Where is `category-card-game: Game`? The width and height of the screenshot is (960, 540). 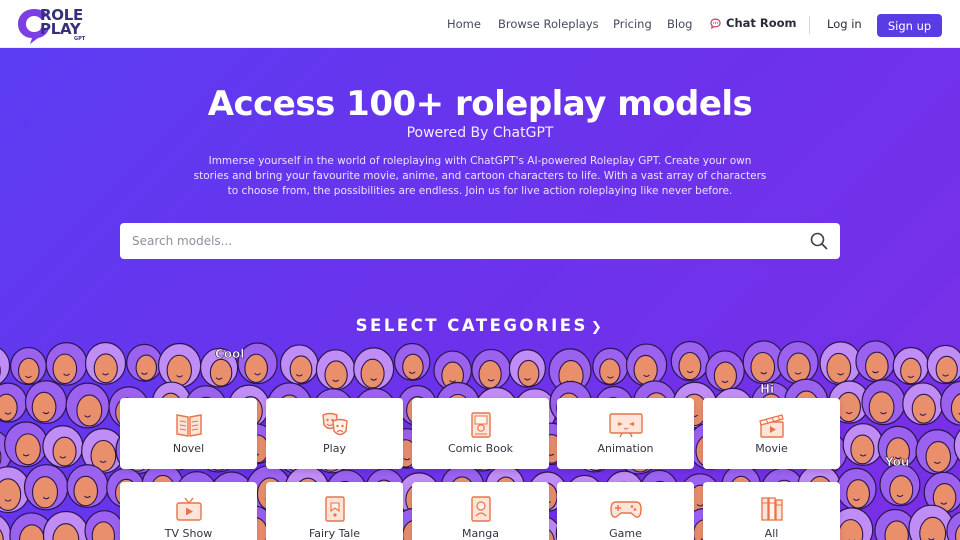 category-card-game: Game is located at coordinates (625, 511).